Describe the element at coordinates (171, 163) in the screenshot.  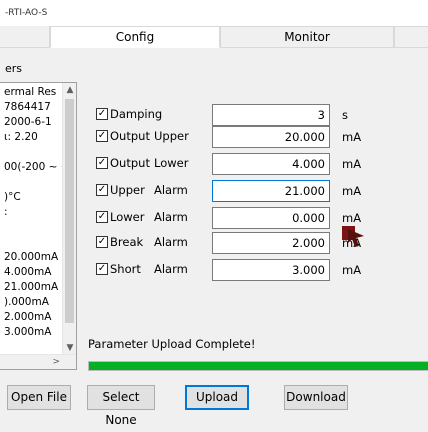
I see `param-sublabel: Lower` at that location.